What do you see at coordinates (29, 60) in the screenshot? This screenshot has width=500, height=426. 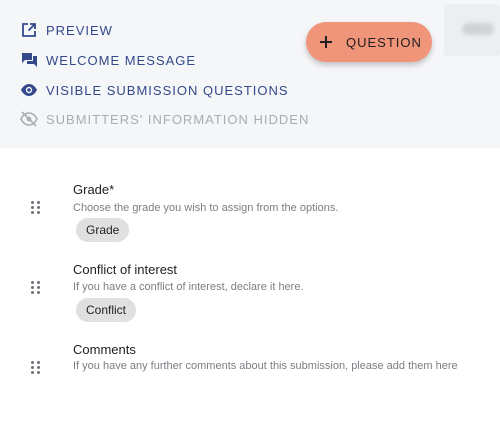 I see `chat-bubbles-icon` at bounding box center [29, 60].